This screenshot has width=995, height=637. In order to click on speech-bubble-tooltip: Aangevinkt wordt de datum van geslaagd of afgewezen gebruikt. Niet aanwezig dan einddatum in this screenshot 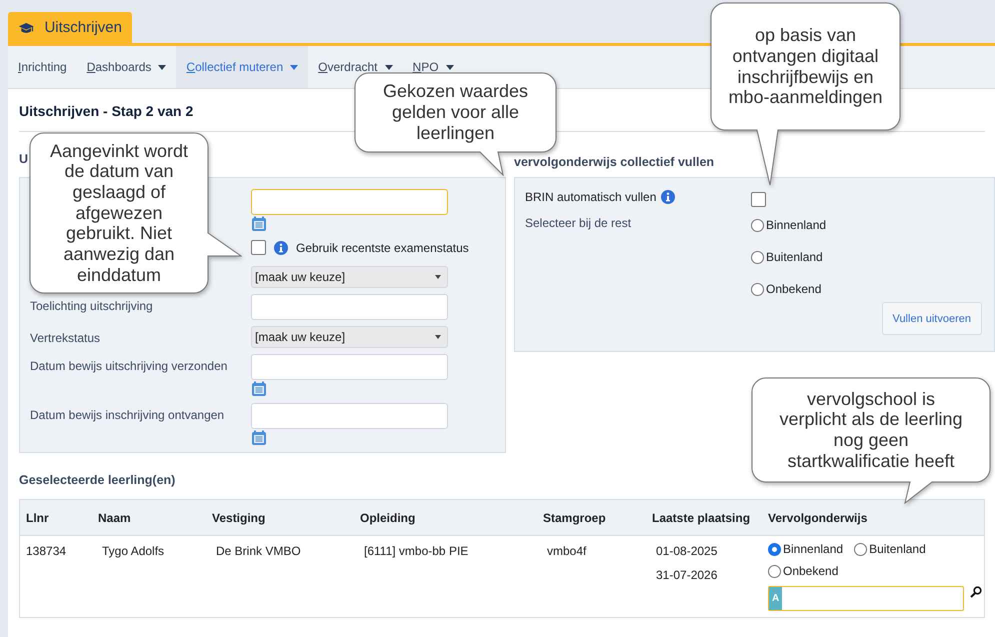, I will do `click(135, 213)`.